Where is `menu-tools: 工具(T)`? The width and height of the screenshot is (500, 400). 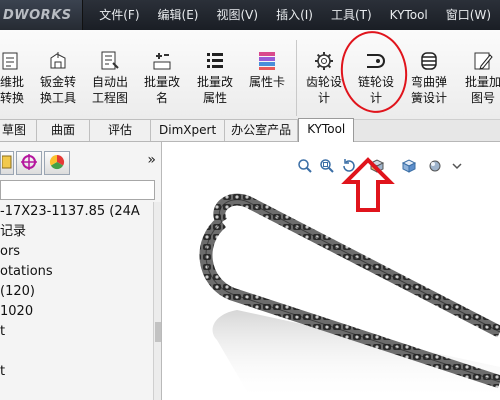
menu-tools: 工具(T) is located at coordinates (351, 15).